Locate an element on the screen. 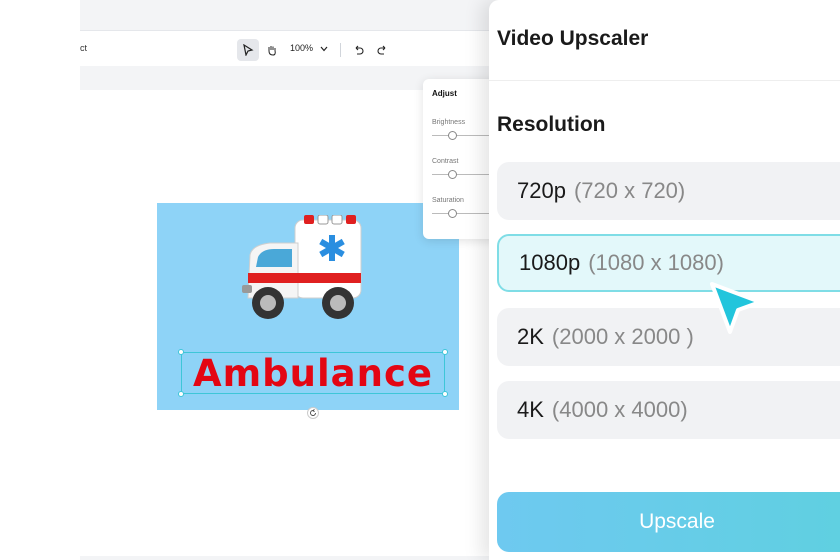 The width and height of the screenshot is (840, 560). top-toolbar: ct 100% is located at coordinates (320, 48).